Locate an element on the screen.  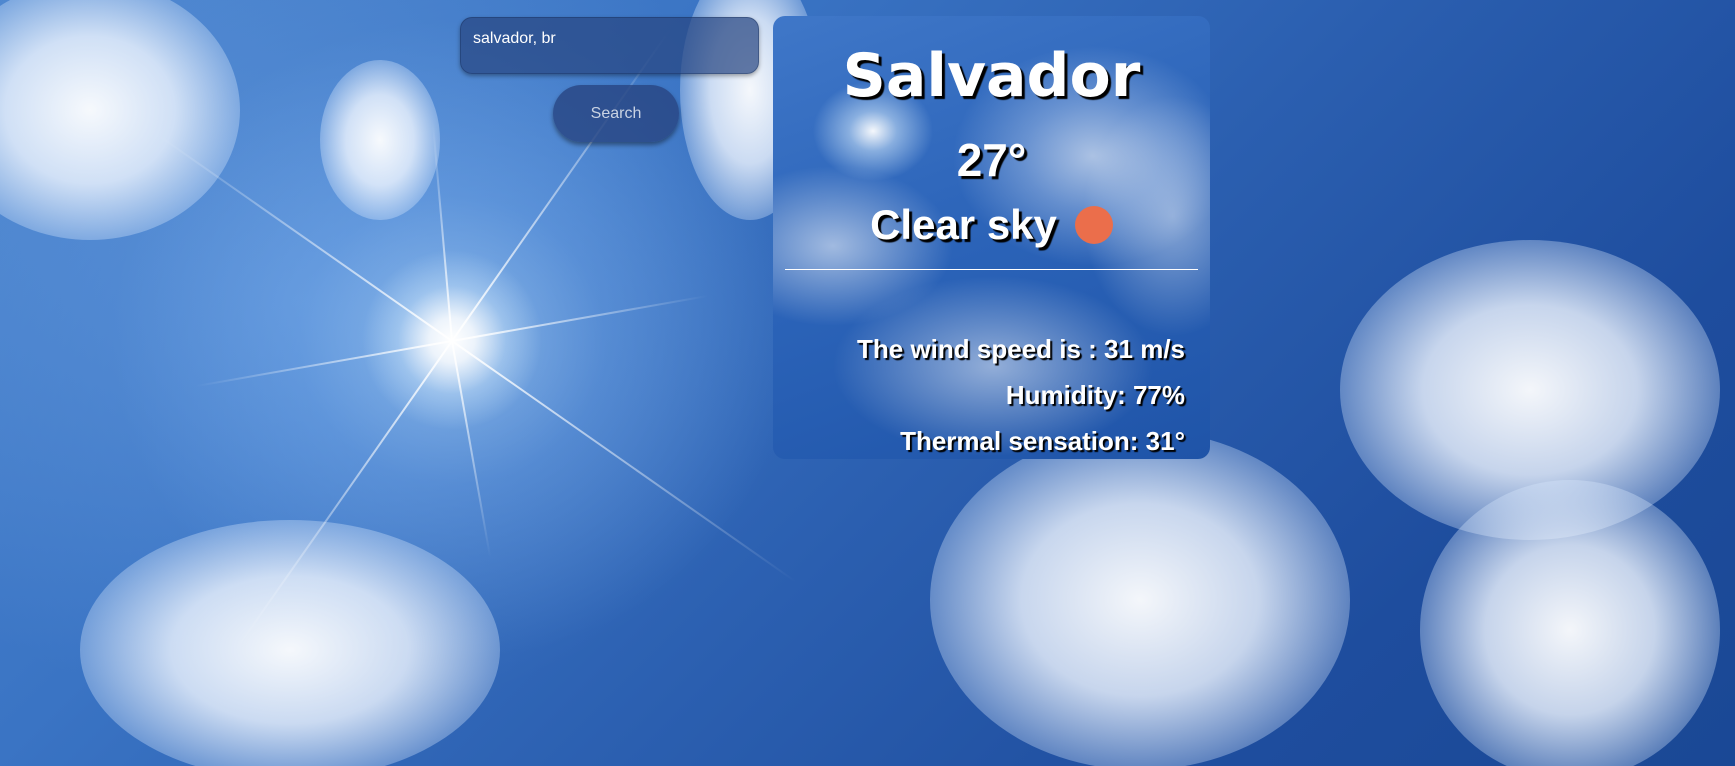
wind-speed: The wind speed is : 31 m/s is located at coordinates (1021, 349).